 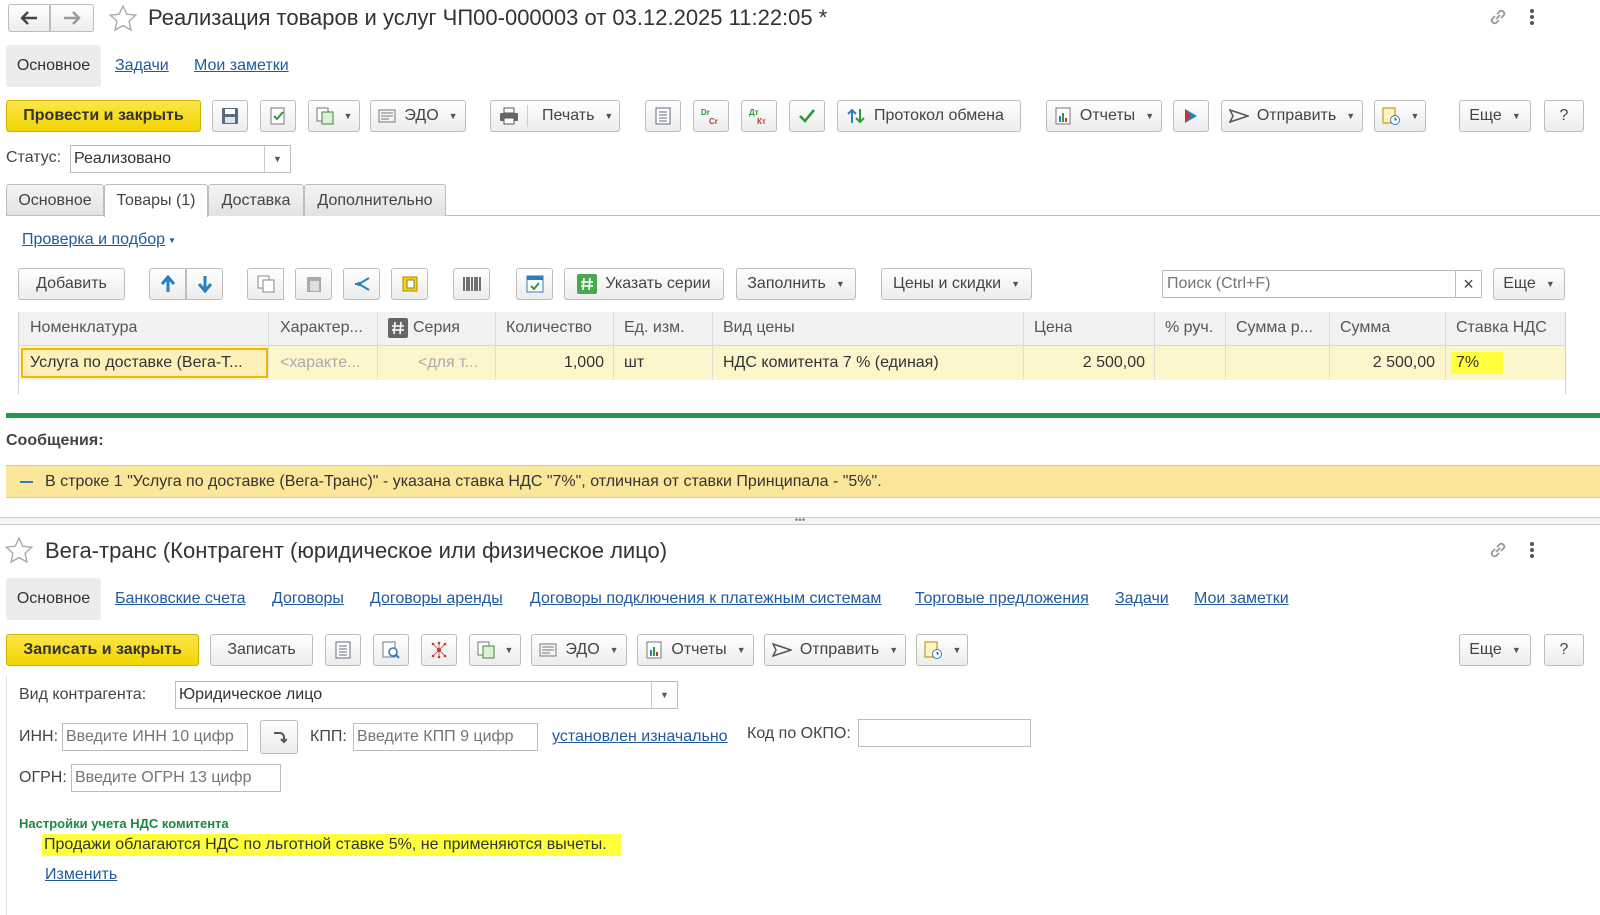 What do you see at coordinates (83, 328) in the screenshot?
I see `col-header-nomenclature: Номенклатура` at bounding box center [83, 328].